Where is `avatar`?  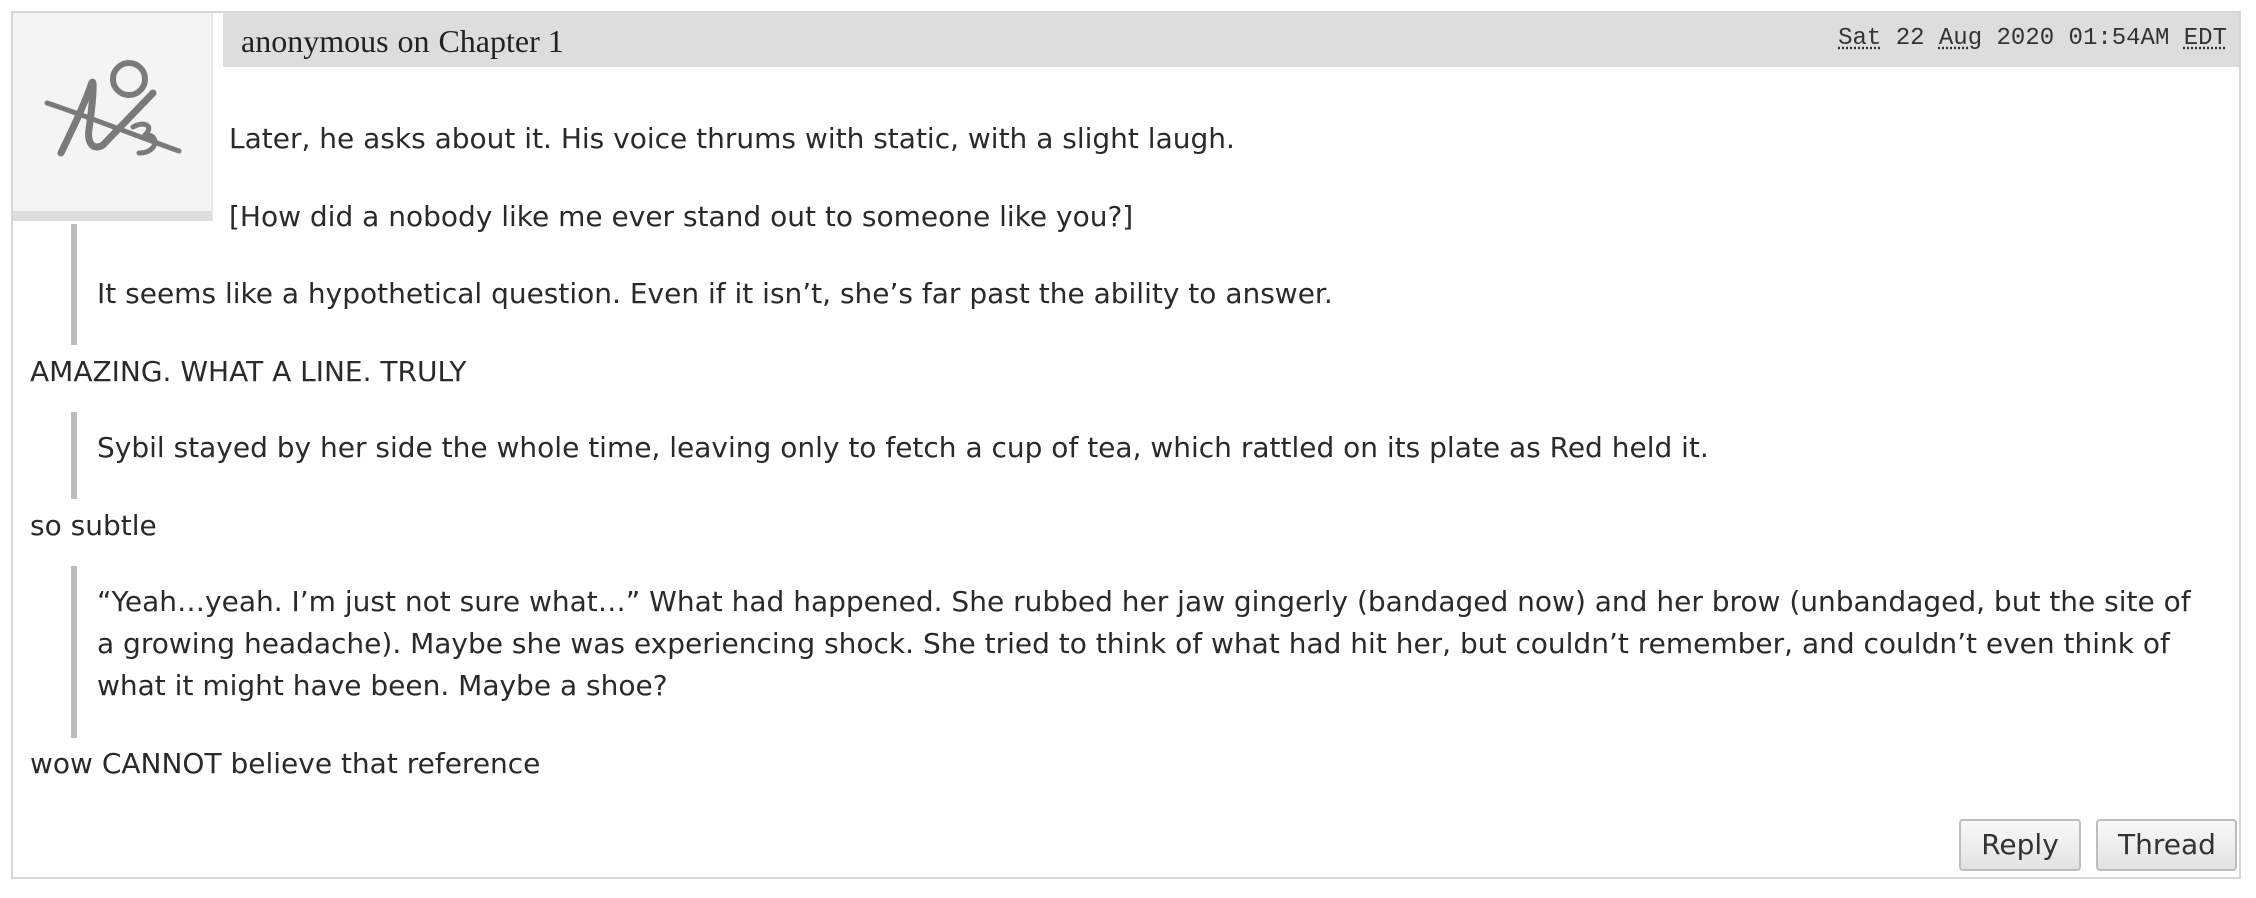 avatar is located at coordinates (113, 117).